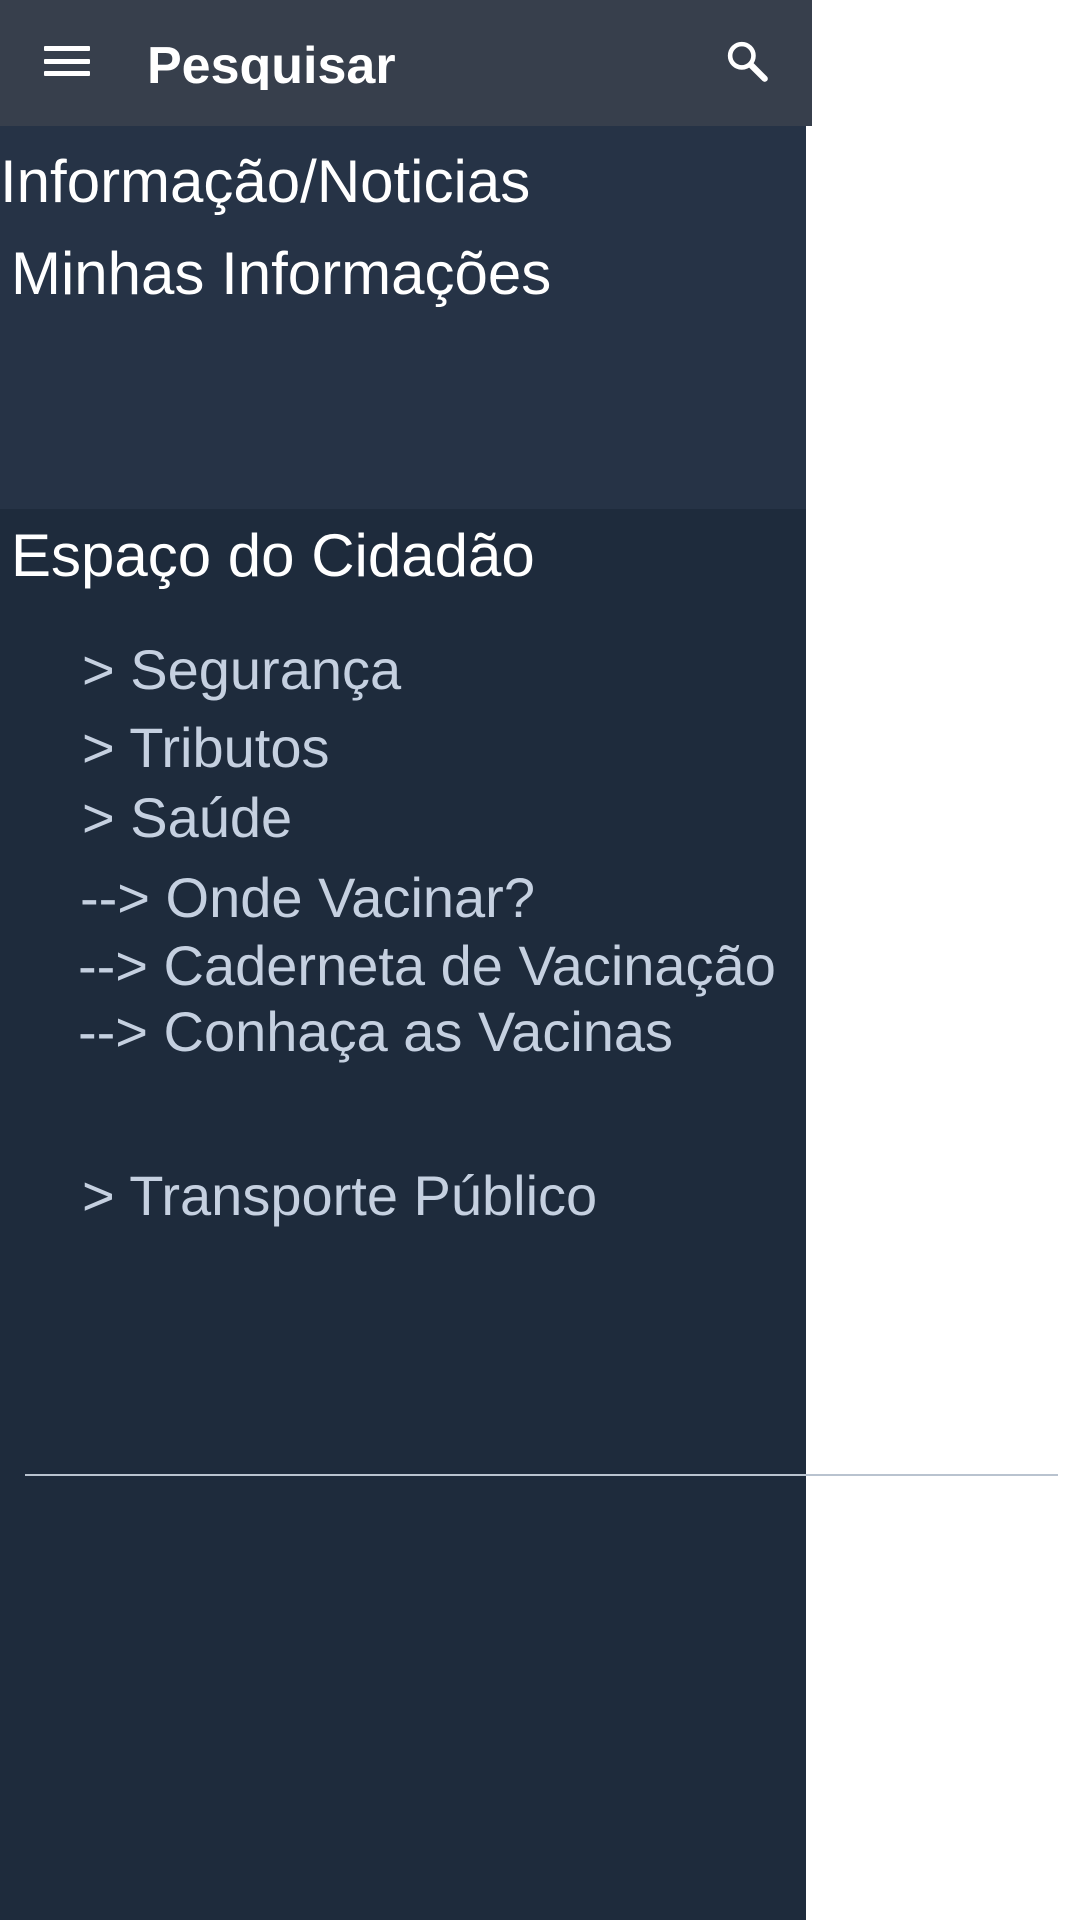 This screenshot has height=1920, width=1080. What do you see at coordinates (375, 1032) in the screenshot?
I see `nav-item-conheca-as-vacinas: --> Conhaça as Vacinas` at bounding box center [375, 1032].